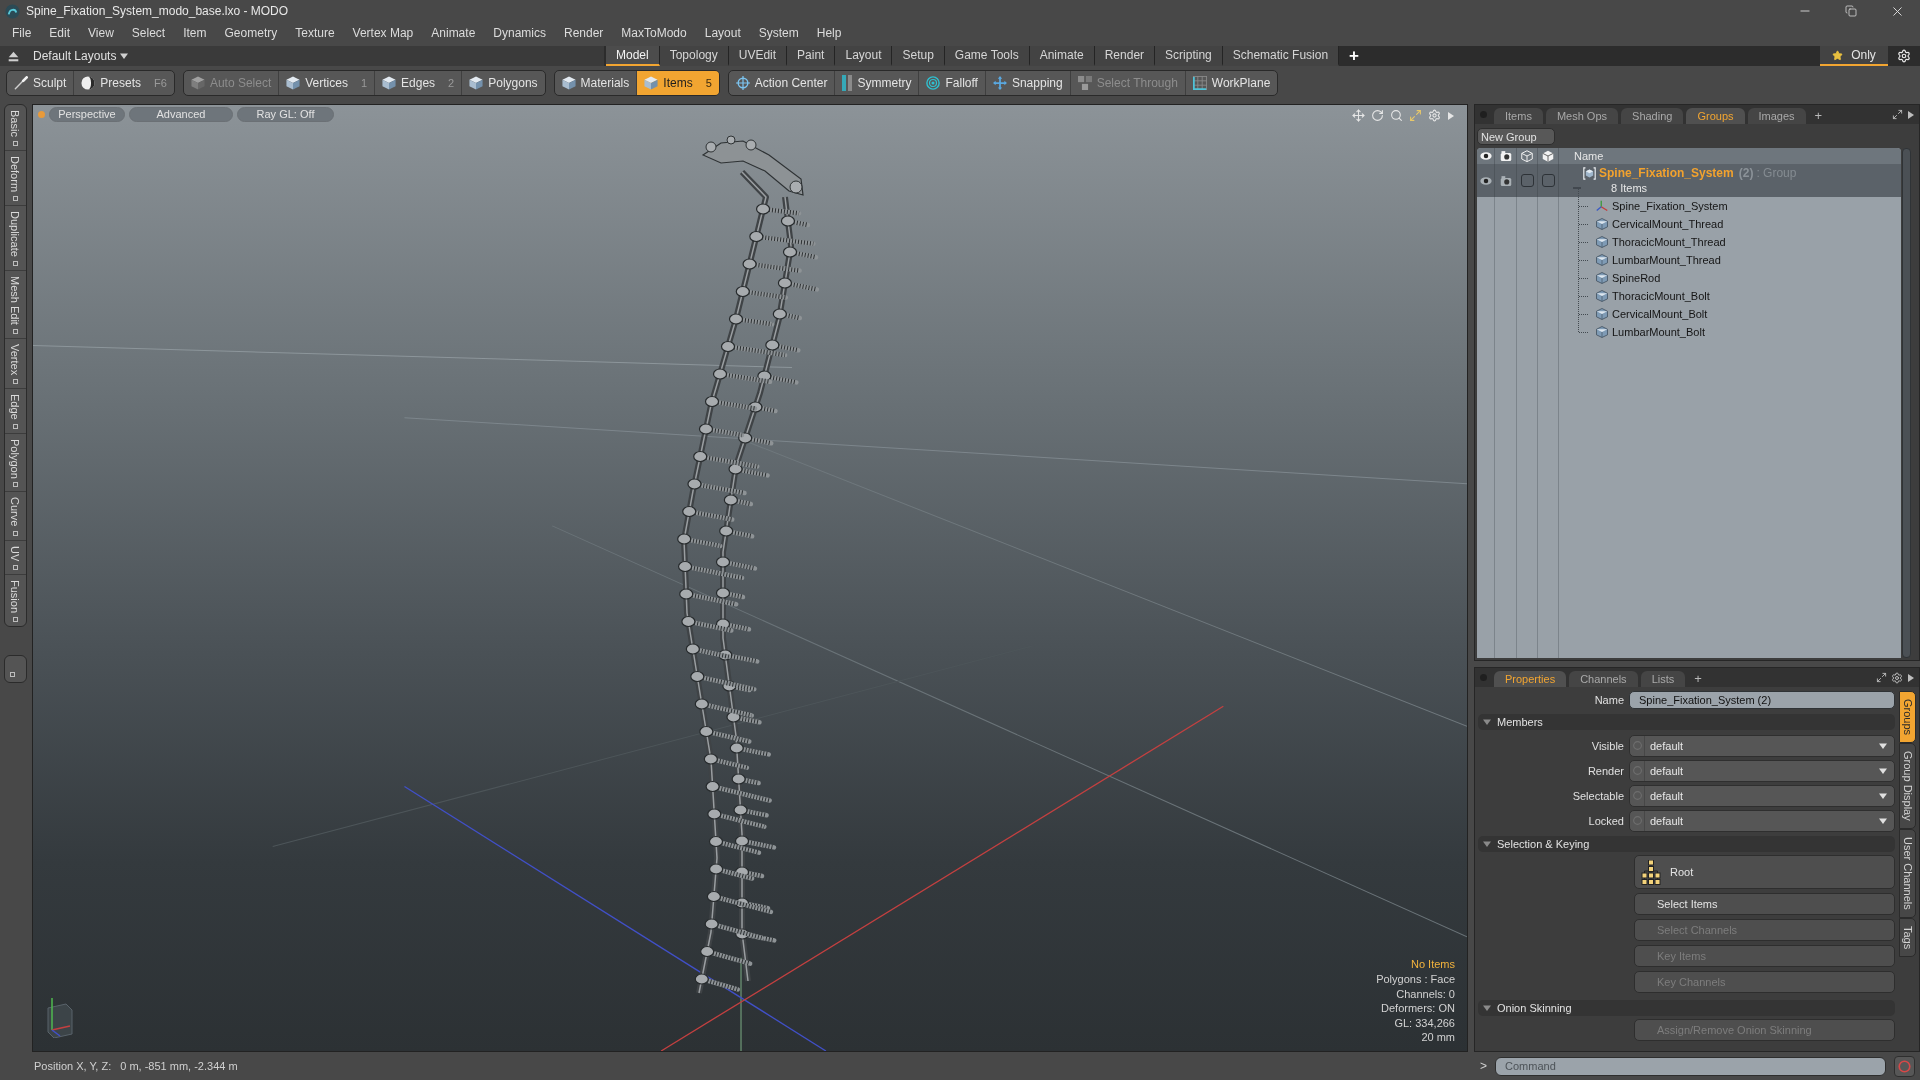  What do you see at coordinates (1730, 206) in the screenshot?
I see `tree-item: Spine_Fixation_System` at bounding box center [1730, 206].